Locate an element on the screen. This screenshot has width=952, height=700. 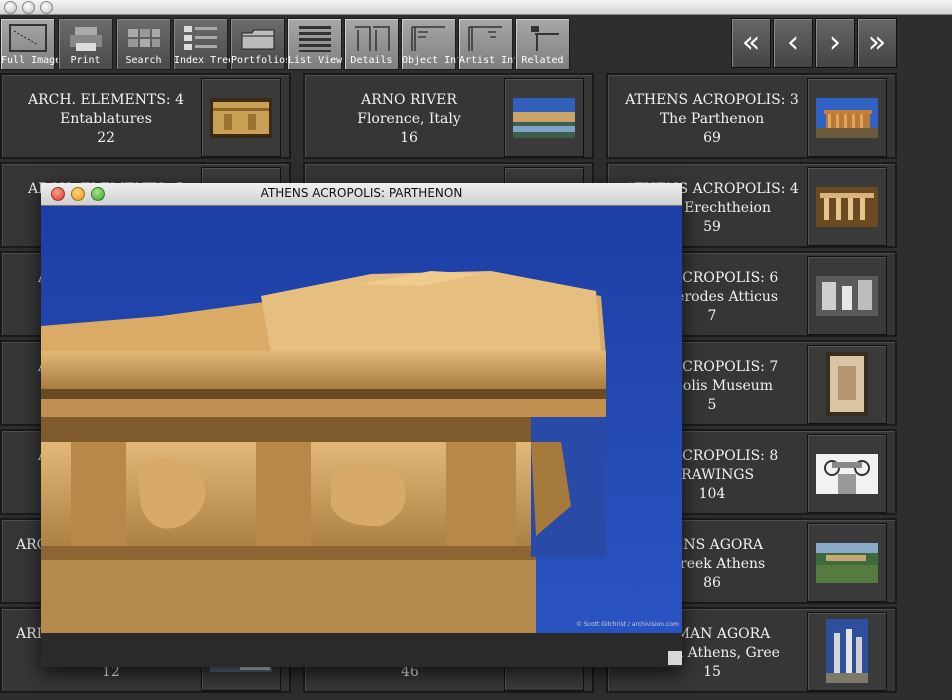
cell-subtitle: The Parthenon is located at coordinates (712, 119).